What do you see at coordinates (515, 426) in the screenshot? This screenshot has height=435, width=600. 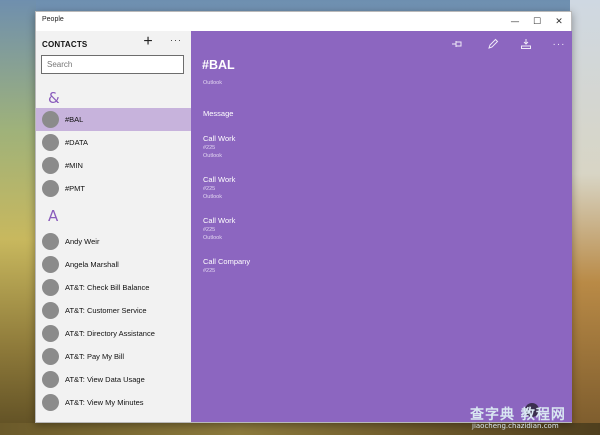 I see `watermark-url: jiaocheng.chazidian.com` at bounding box center [515, 426].